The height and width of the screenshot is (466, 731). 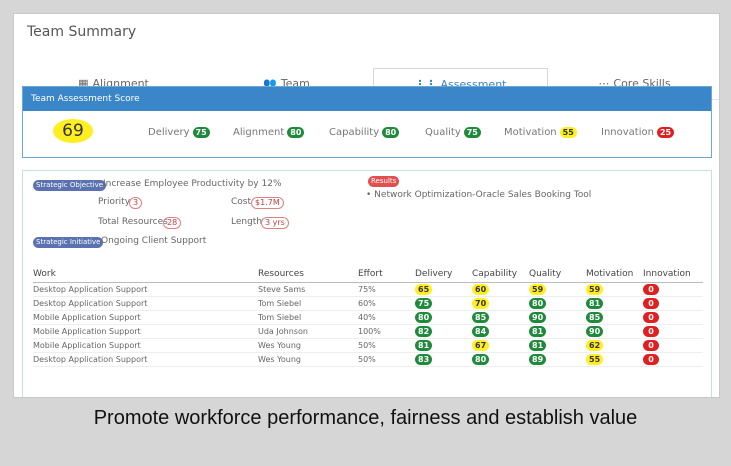 I want to click on cost-value: $1.7M, so click(x=267, y=203).